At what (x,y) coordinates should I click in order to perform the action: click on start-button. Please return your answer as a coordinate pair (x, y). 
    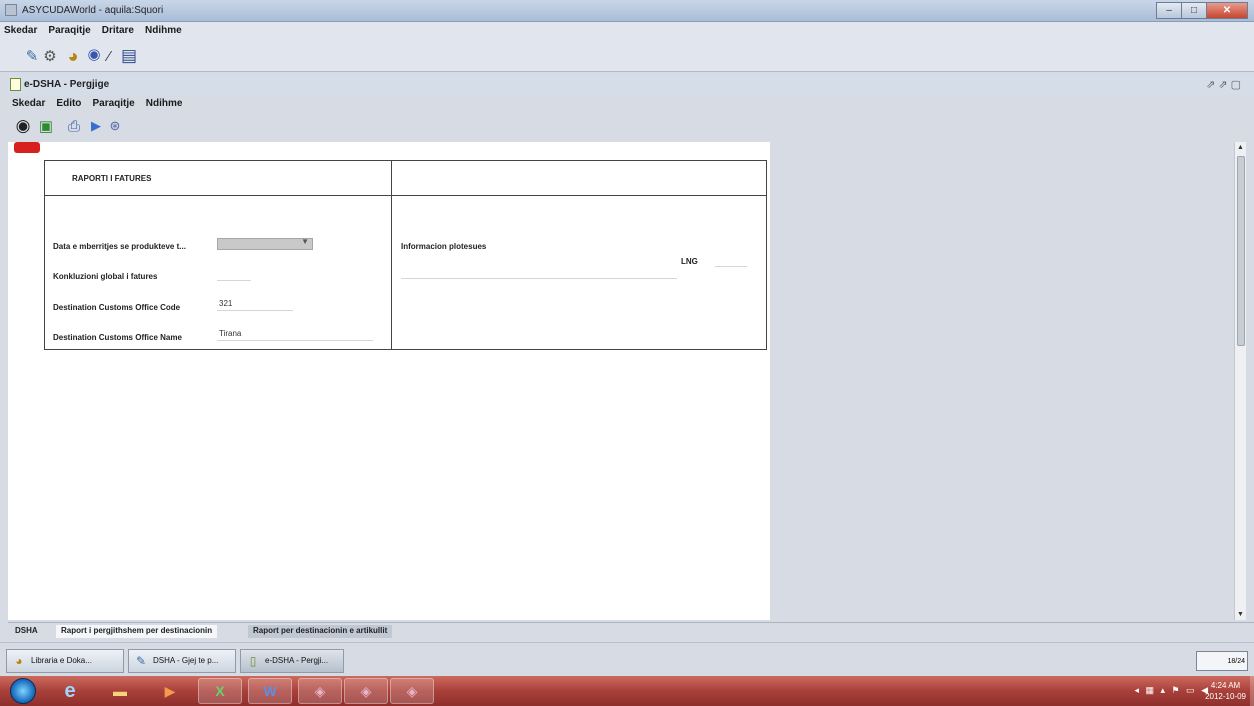
    Looking at the image, I should click on (23, 691).